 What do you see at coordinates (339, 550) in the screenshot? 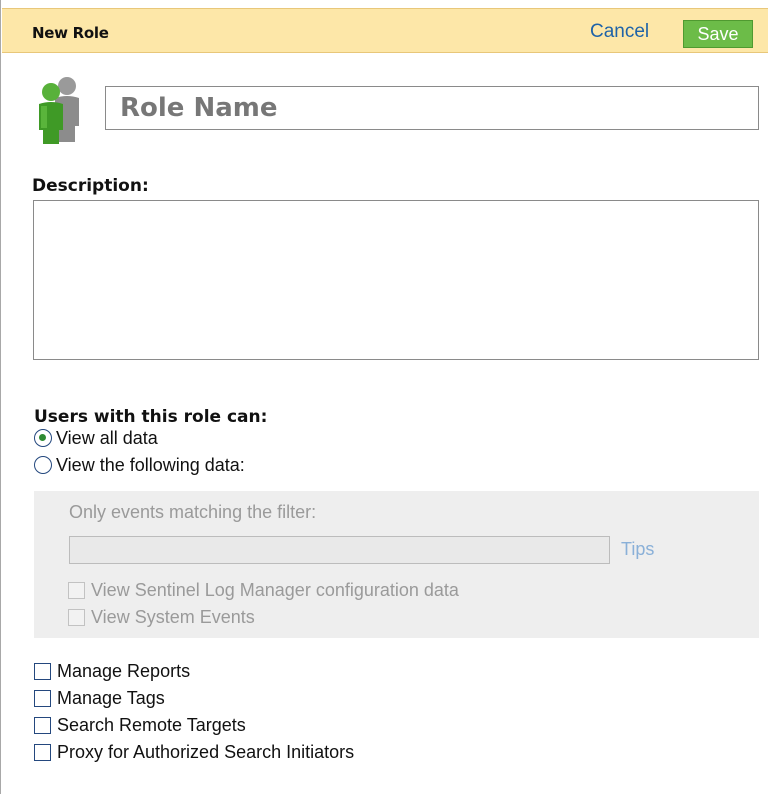
I see `filter-input` at bounding box center [339, 550].